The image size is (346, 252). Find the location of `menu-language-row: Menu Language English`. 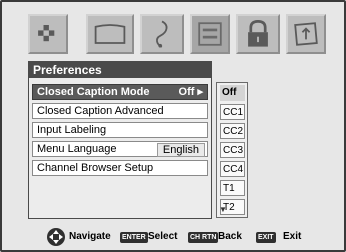

menu-language-row: Menu Language English is located at coordinates (120, 149).